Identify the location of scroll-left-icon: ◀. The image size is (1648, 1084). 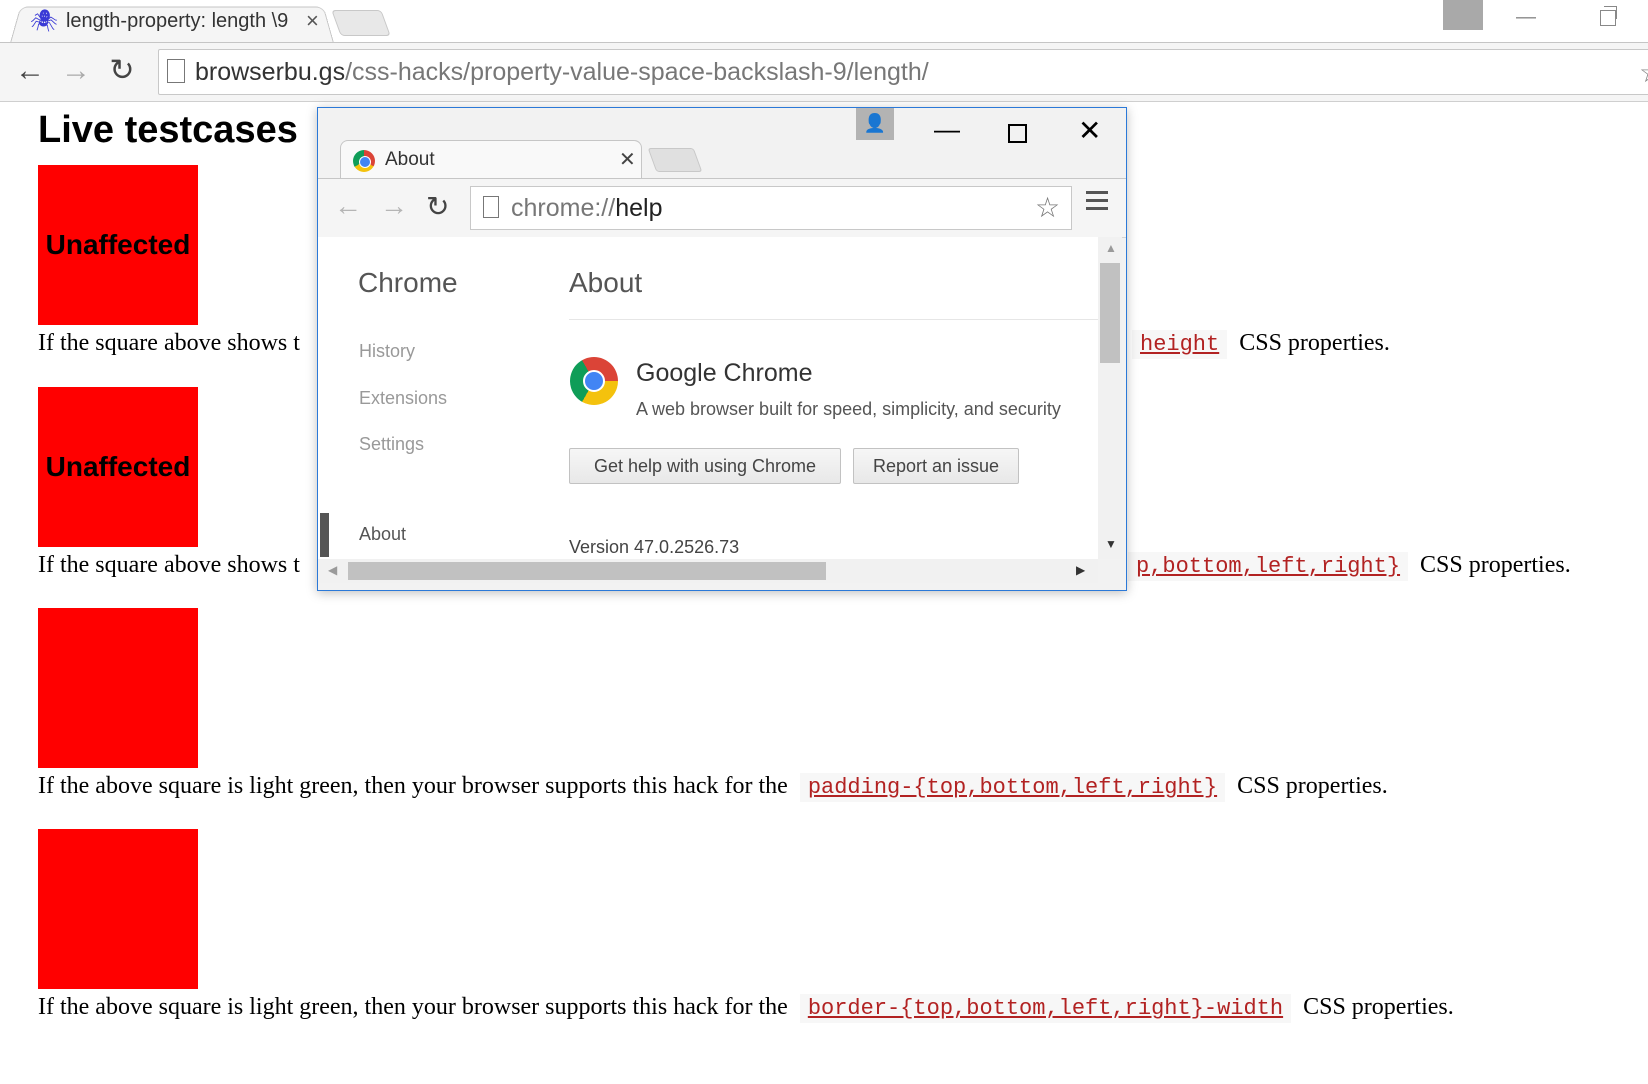
(332, 570).